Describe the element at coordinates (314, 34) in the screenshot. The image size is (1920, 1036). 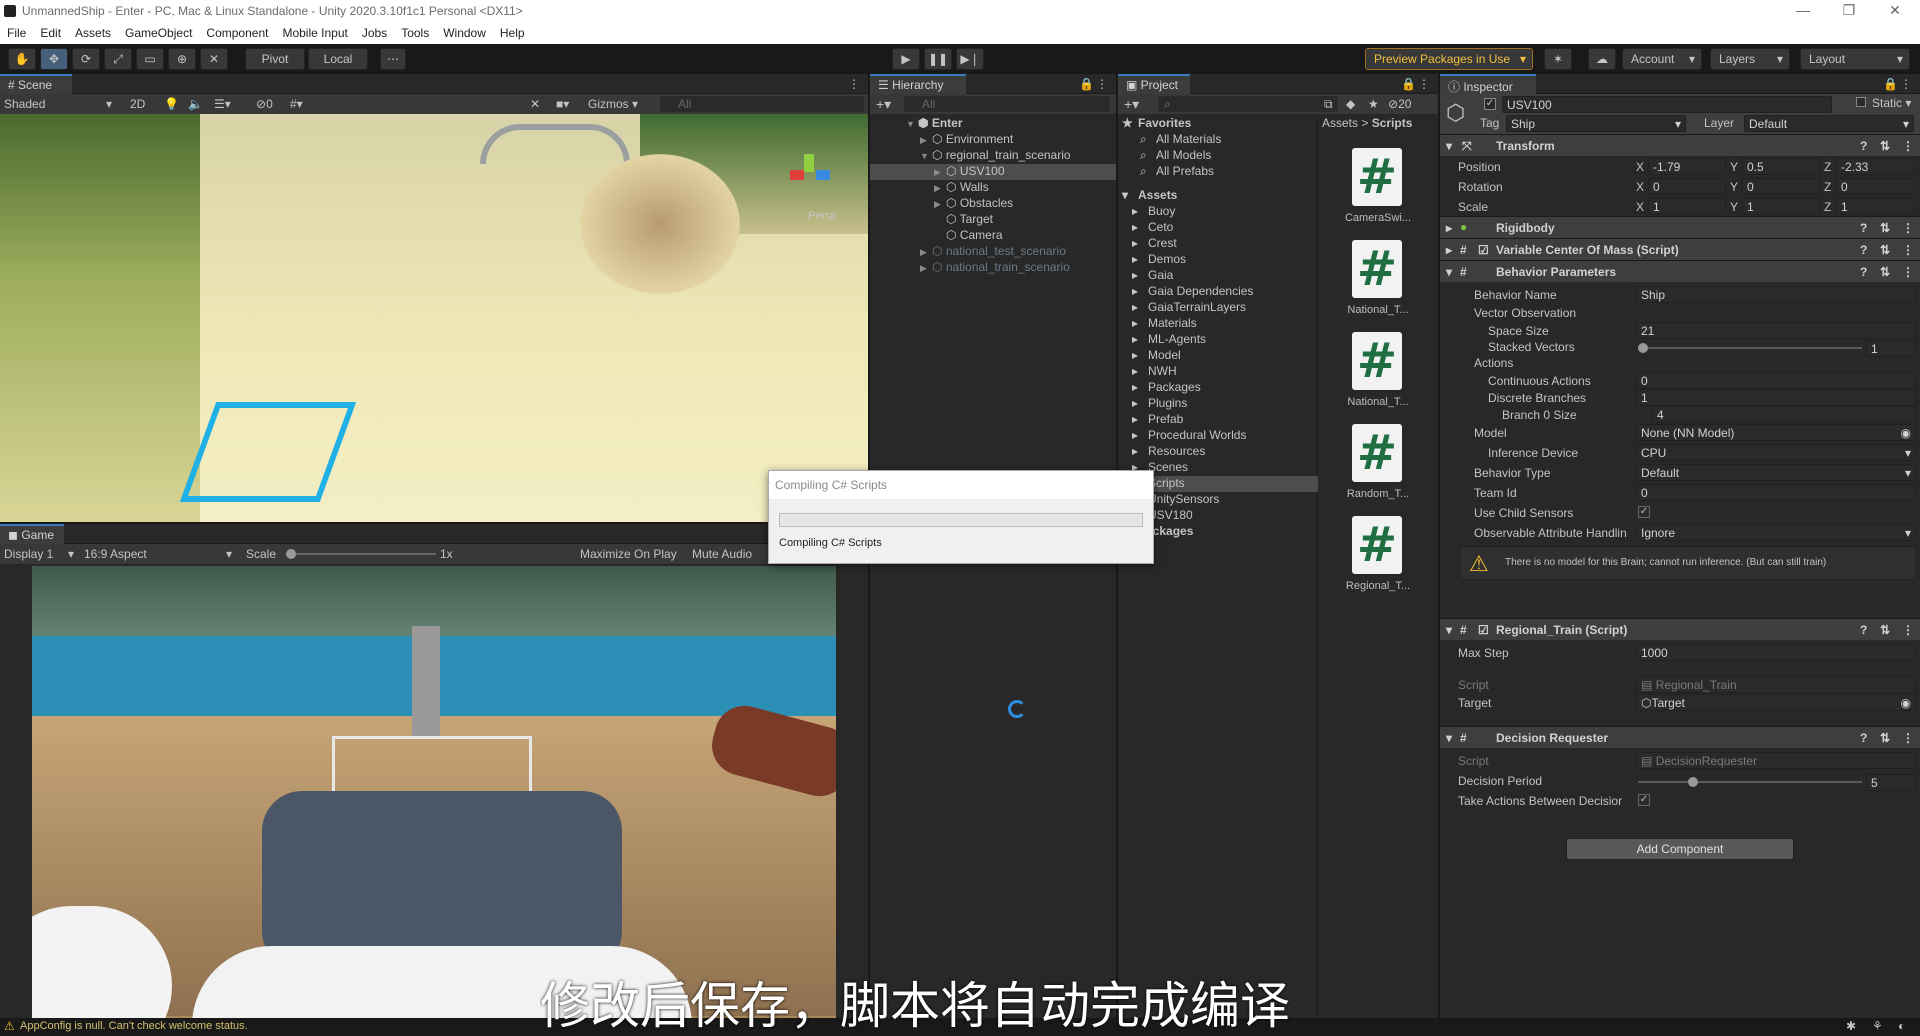
I see `menu-mobile-input: Mobile Input` at that location.